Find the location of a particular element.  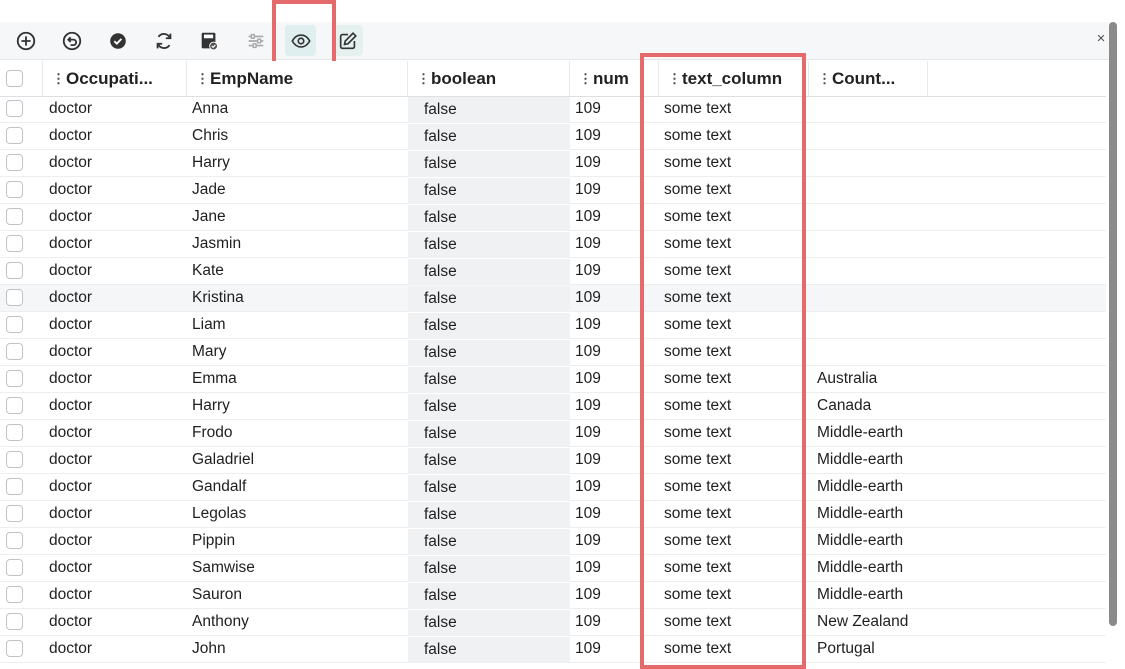

save-button is located at coordinates (208, 40).